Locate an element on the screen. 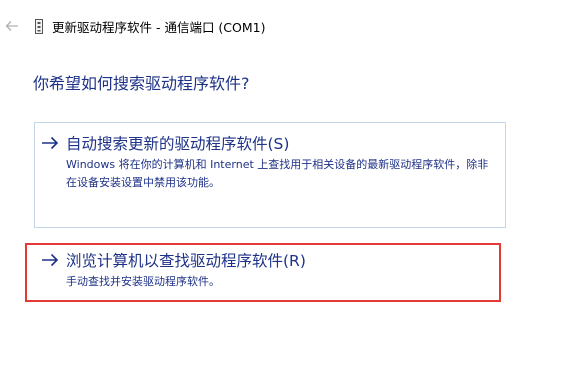 This screenshot has width=585, height=366. browse-computer-option: 浏览计算机以查找驱动程序软件(R) 手动查找并安装驱动程序软件。 is located at coordinates (263, 272).